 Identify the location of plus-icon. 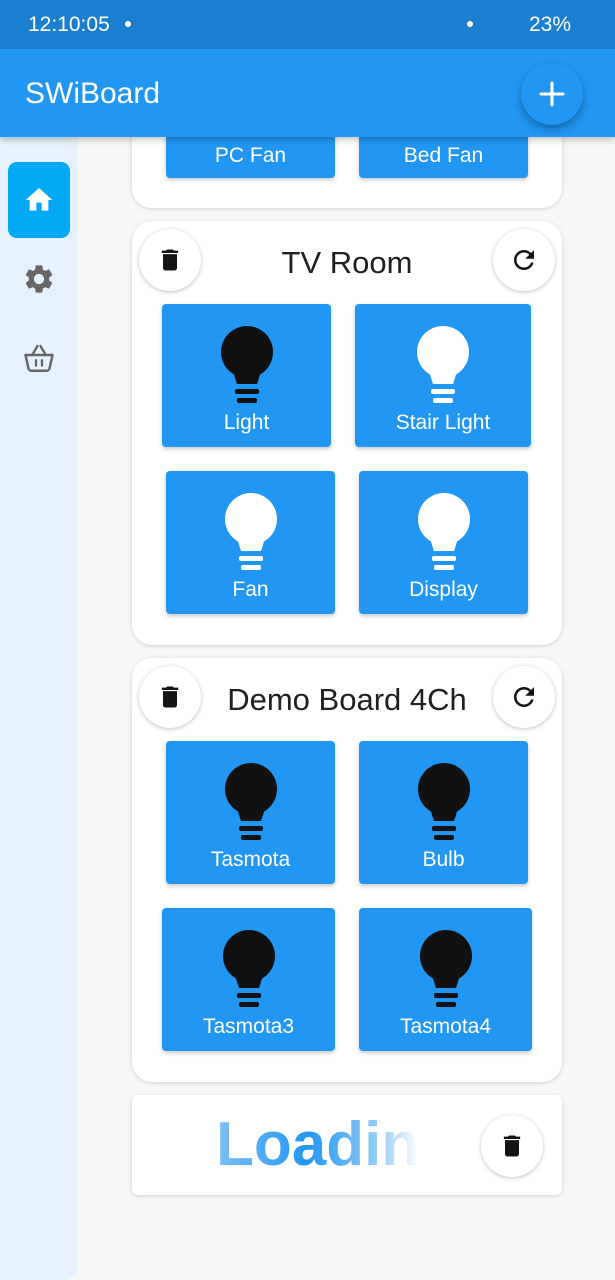
(552, 94).